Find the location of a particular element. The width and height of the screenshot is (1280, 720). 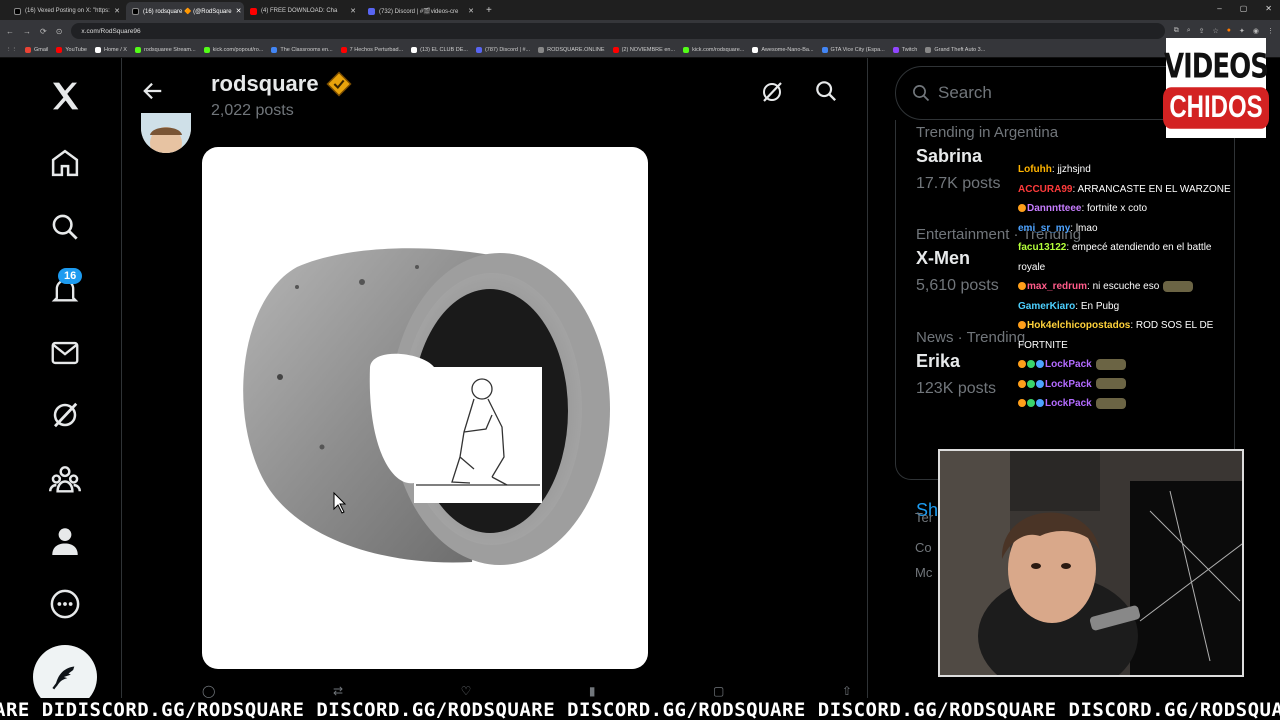

extension-icon: ● is located at coordinates (1229, 31).